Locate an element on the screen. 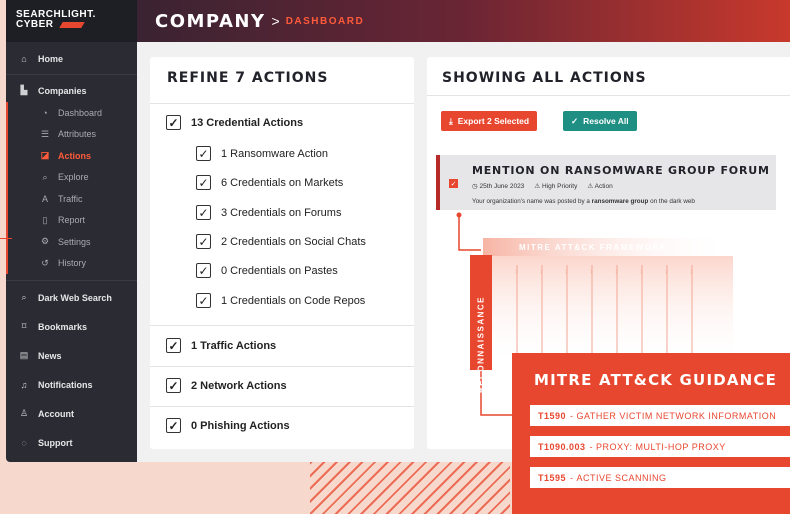 The height and width of the screenshot is (514, 790). guidance-item-t1590: T1590- GATHER VICTIM NETWORK INFORMATION is located at coordinates (660, 415).